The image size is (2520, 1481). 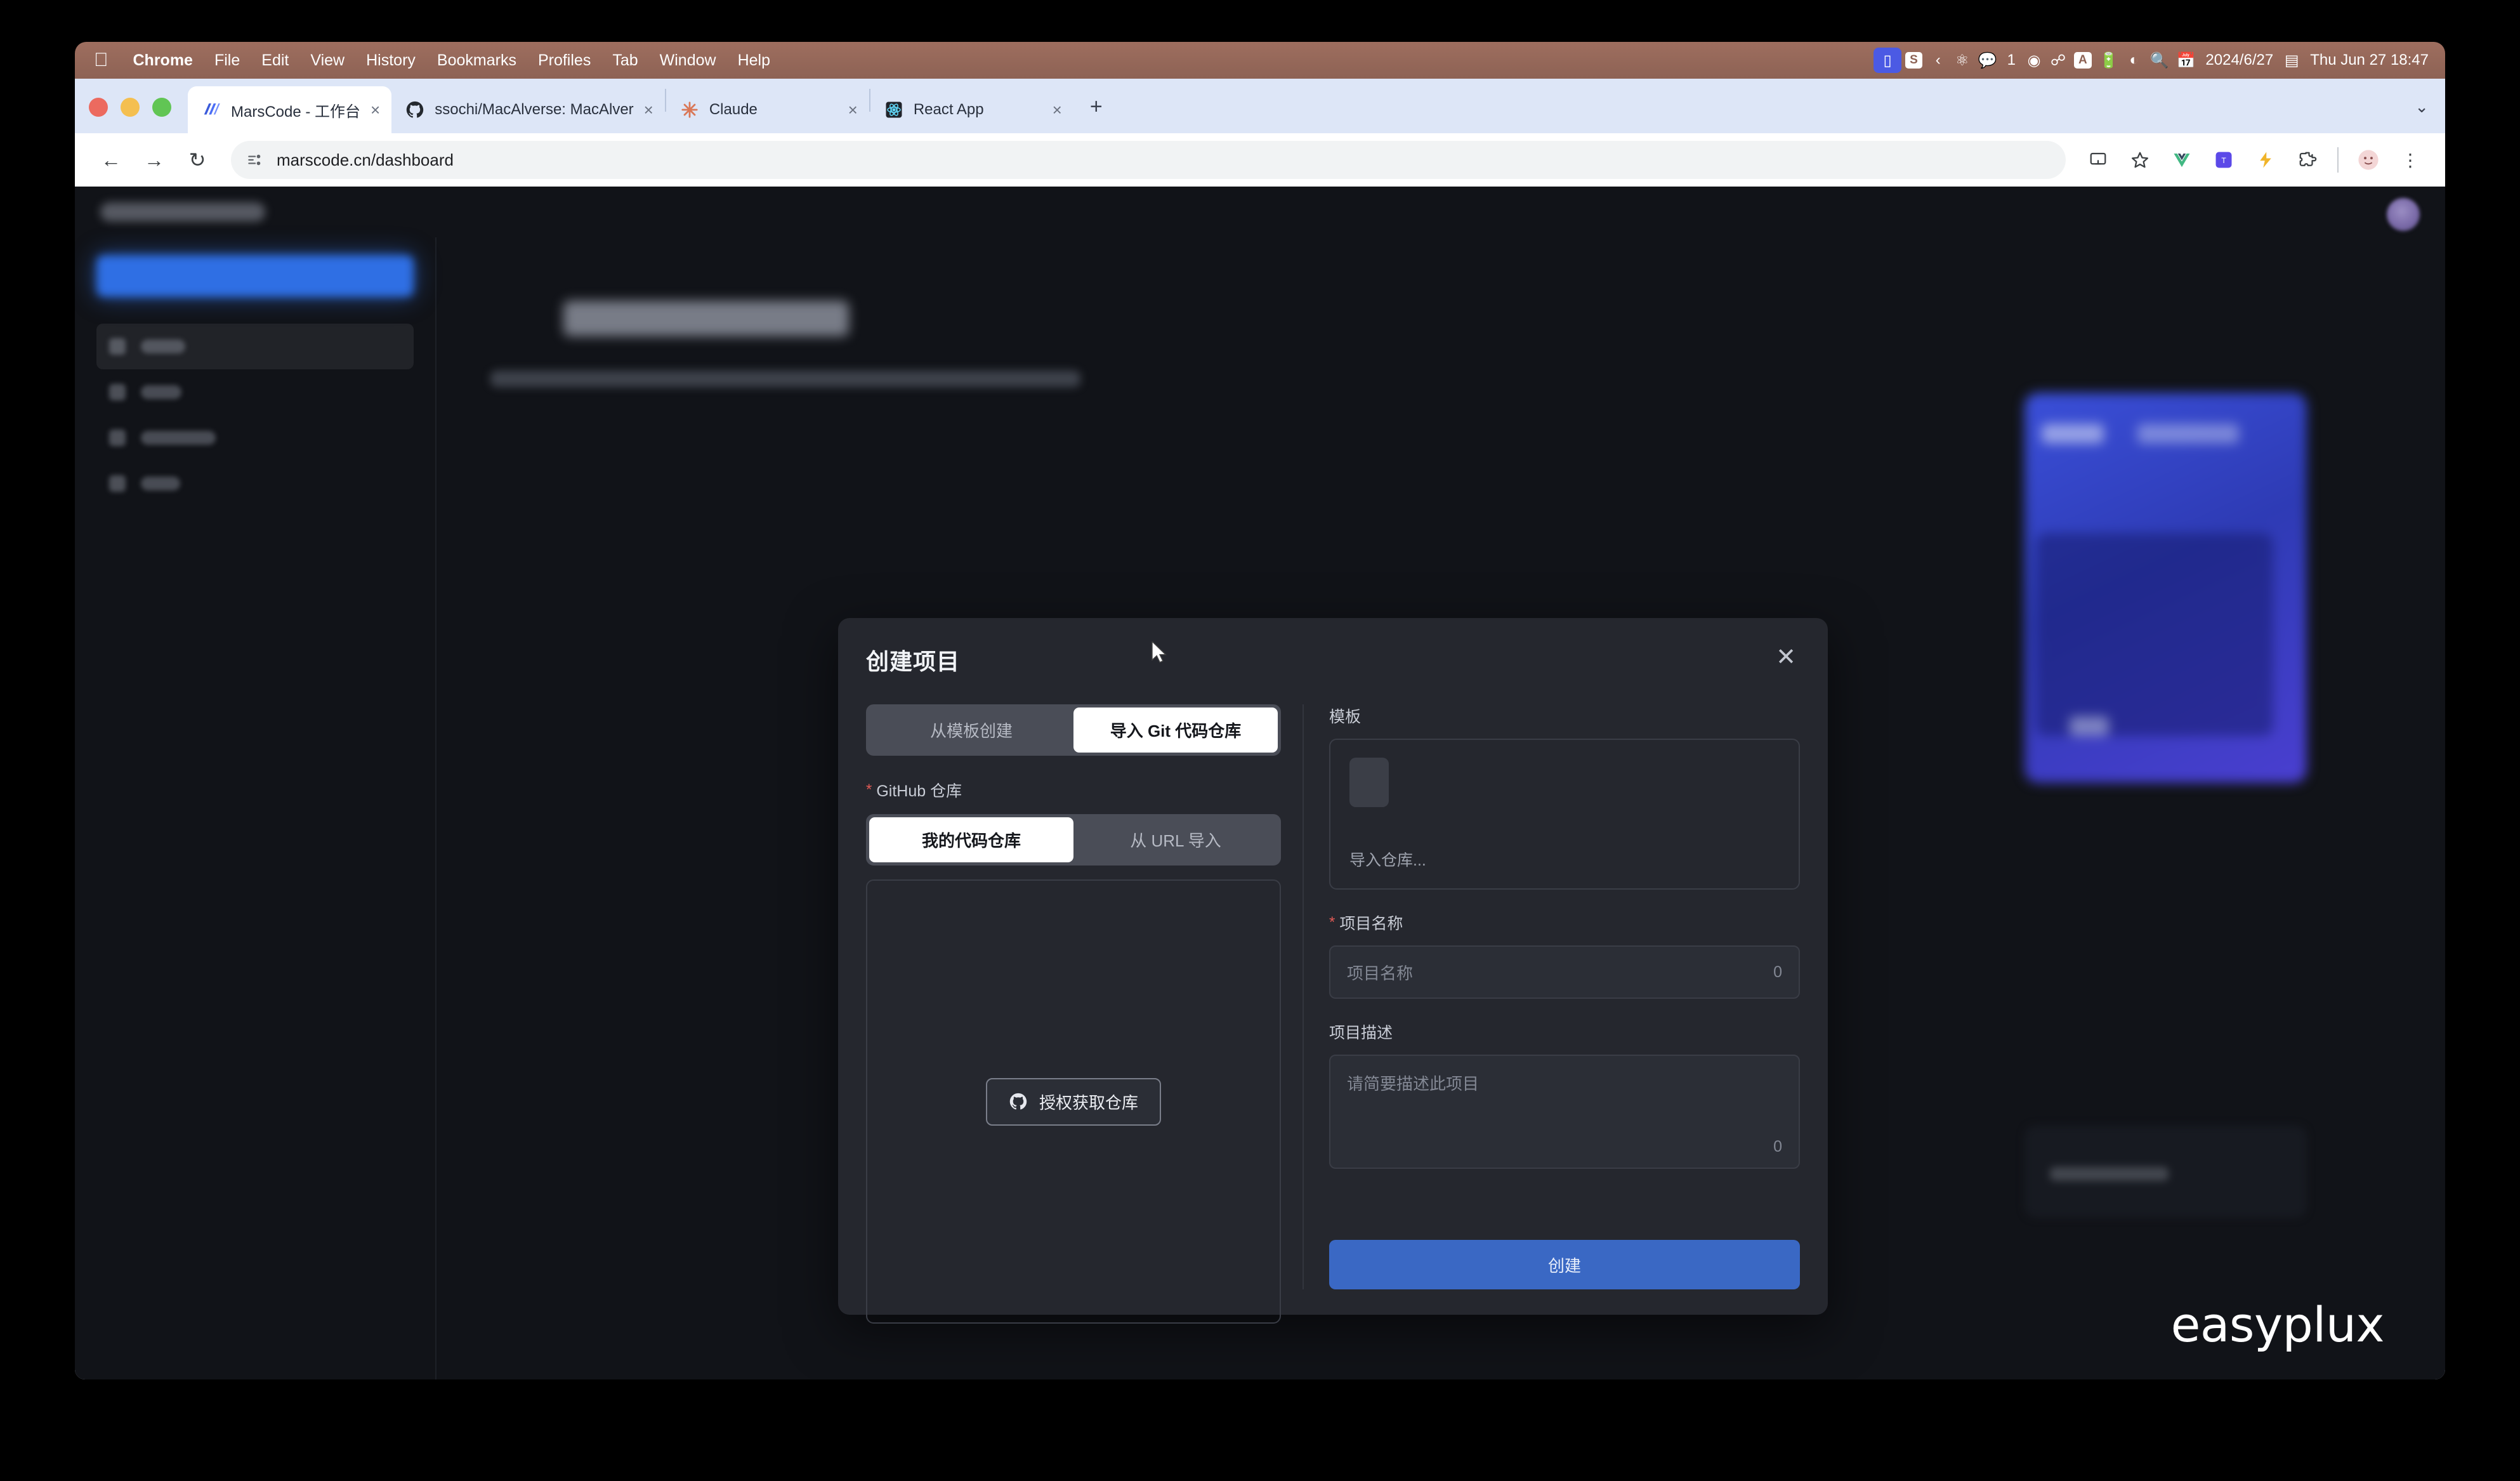 What do you see at coordinates (971, 731) in the screenshot?
I see `tab-from-template: 从模板创建` at bounding box center [971, 731].